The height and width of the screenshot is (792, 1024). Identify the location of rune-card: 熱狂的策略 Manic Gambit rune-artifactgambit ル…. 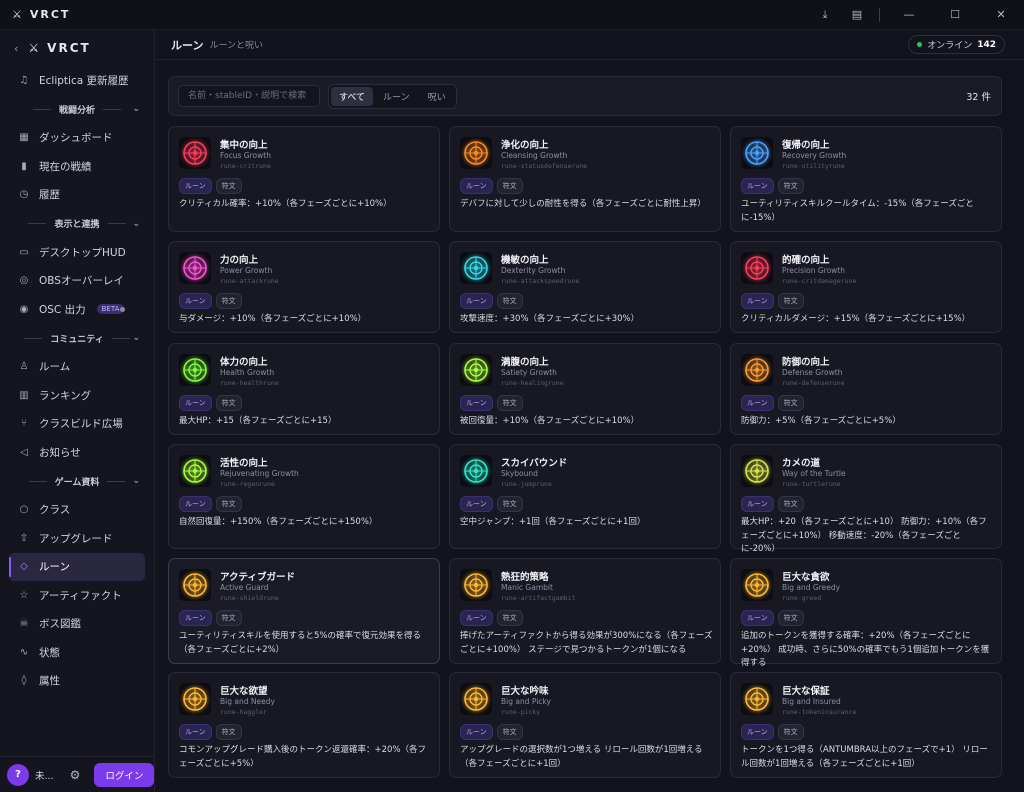
(585, 611).